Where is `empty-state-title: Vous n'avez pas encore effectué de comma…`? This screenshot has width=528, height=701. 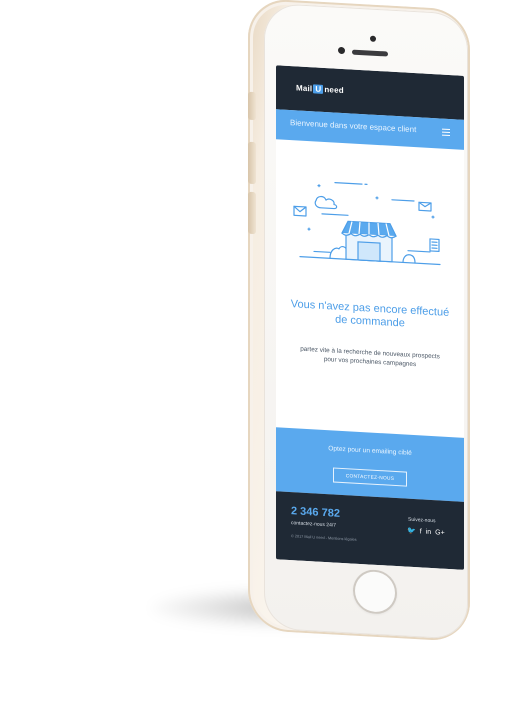
empty-state-title: Vous n'avez pas encore effectué de comma… is located at coordinates (370, 314).